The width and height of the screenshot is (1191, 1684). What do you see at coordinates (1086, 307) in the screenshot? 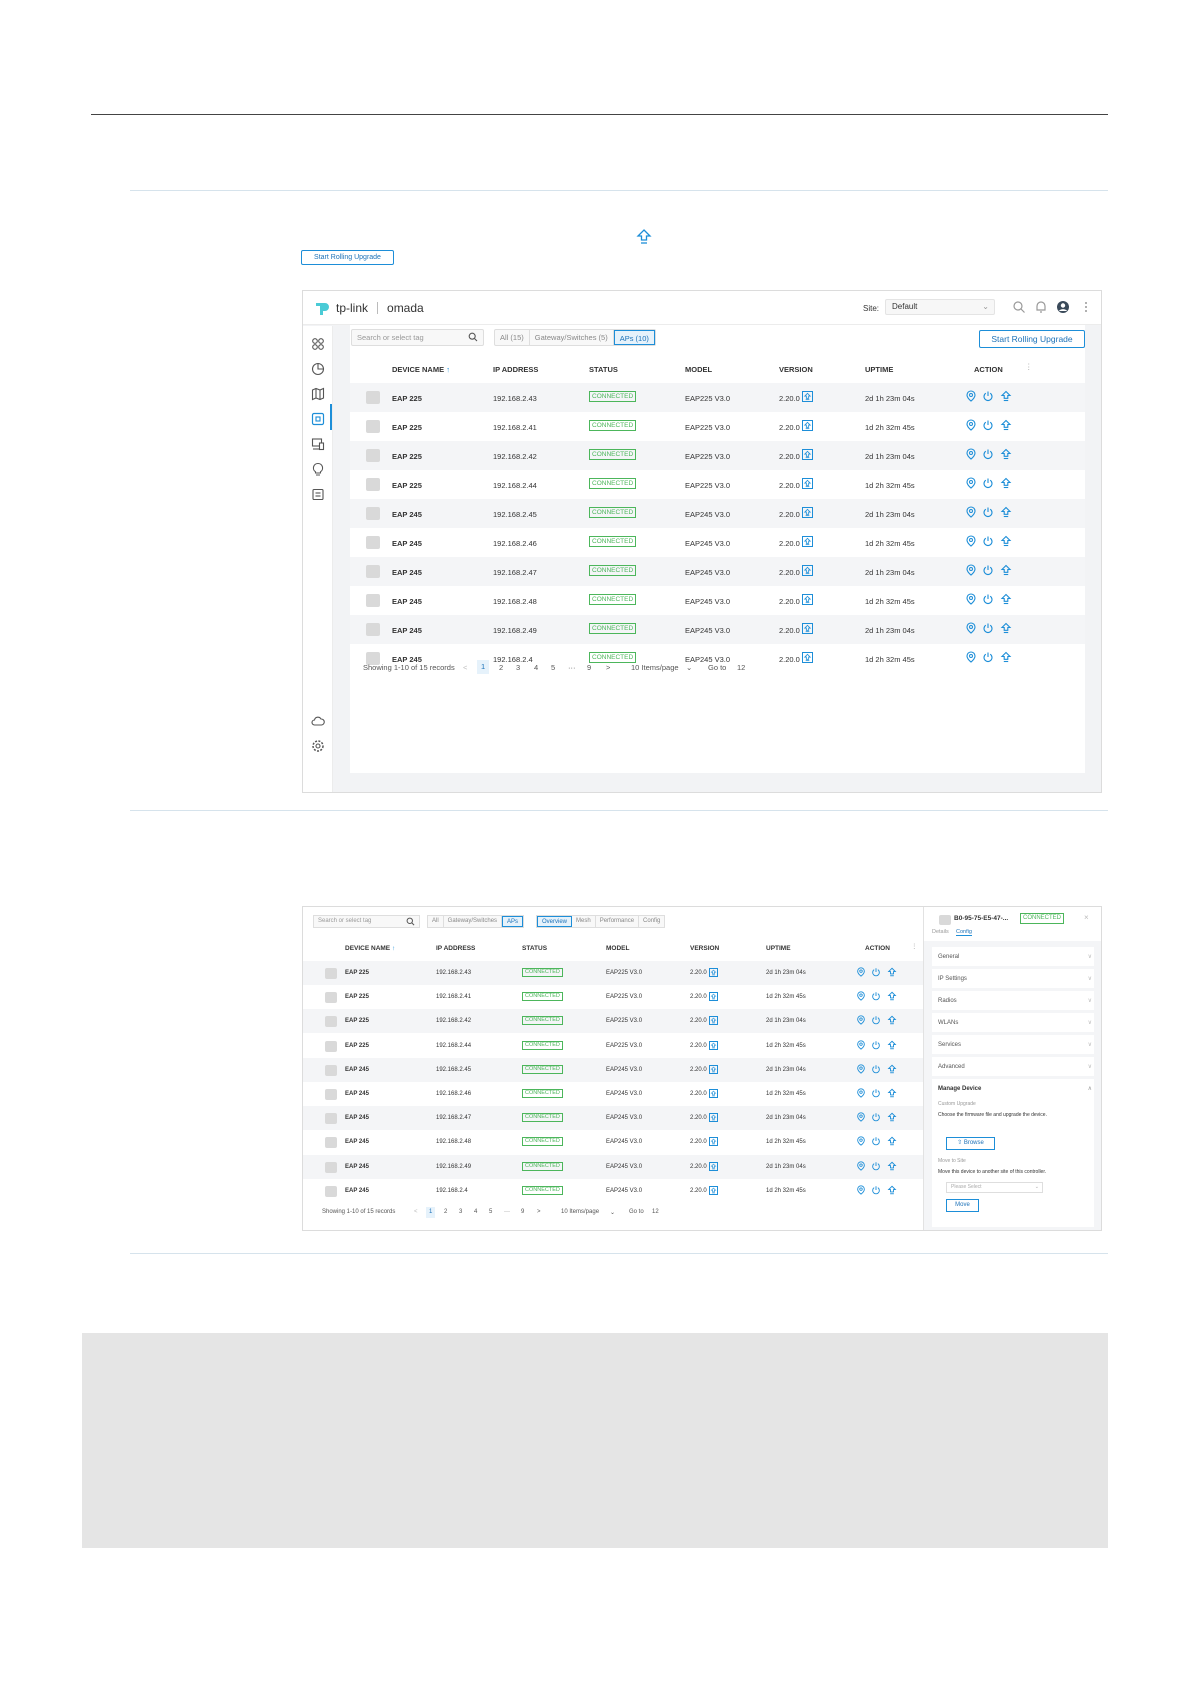
I see `more-vertical-icon` at bounding box center [1086, 307].